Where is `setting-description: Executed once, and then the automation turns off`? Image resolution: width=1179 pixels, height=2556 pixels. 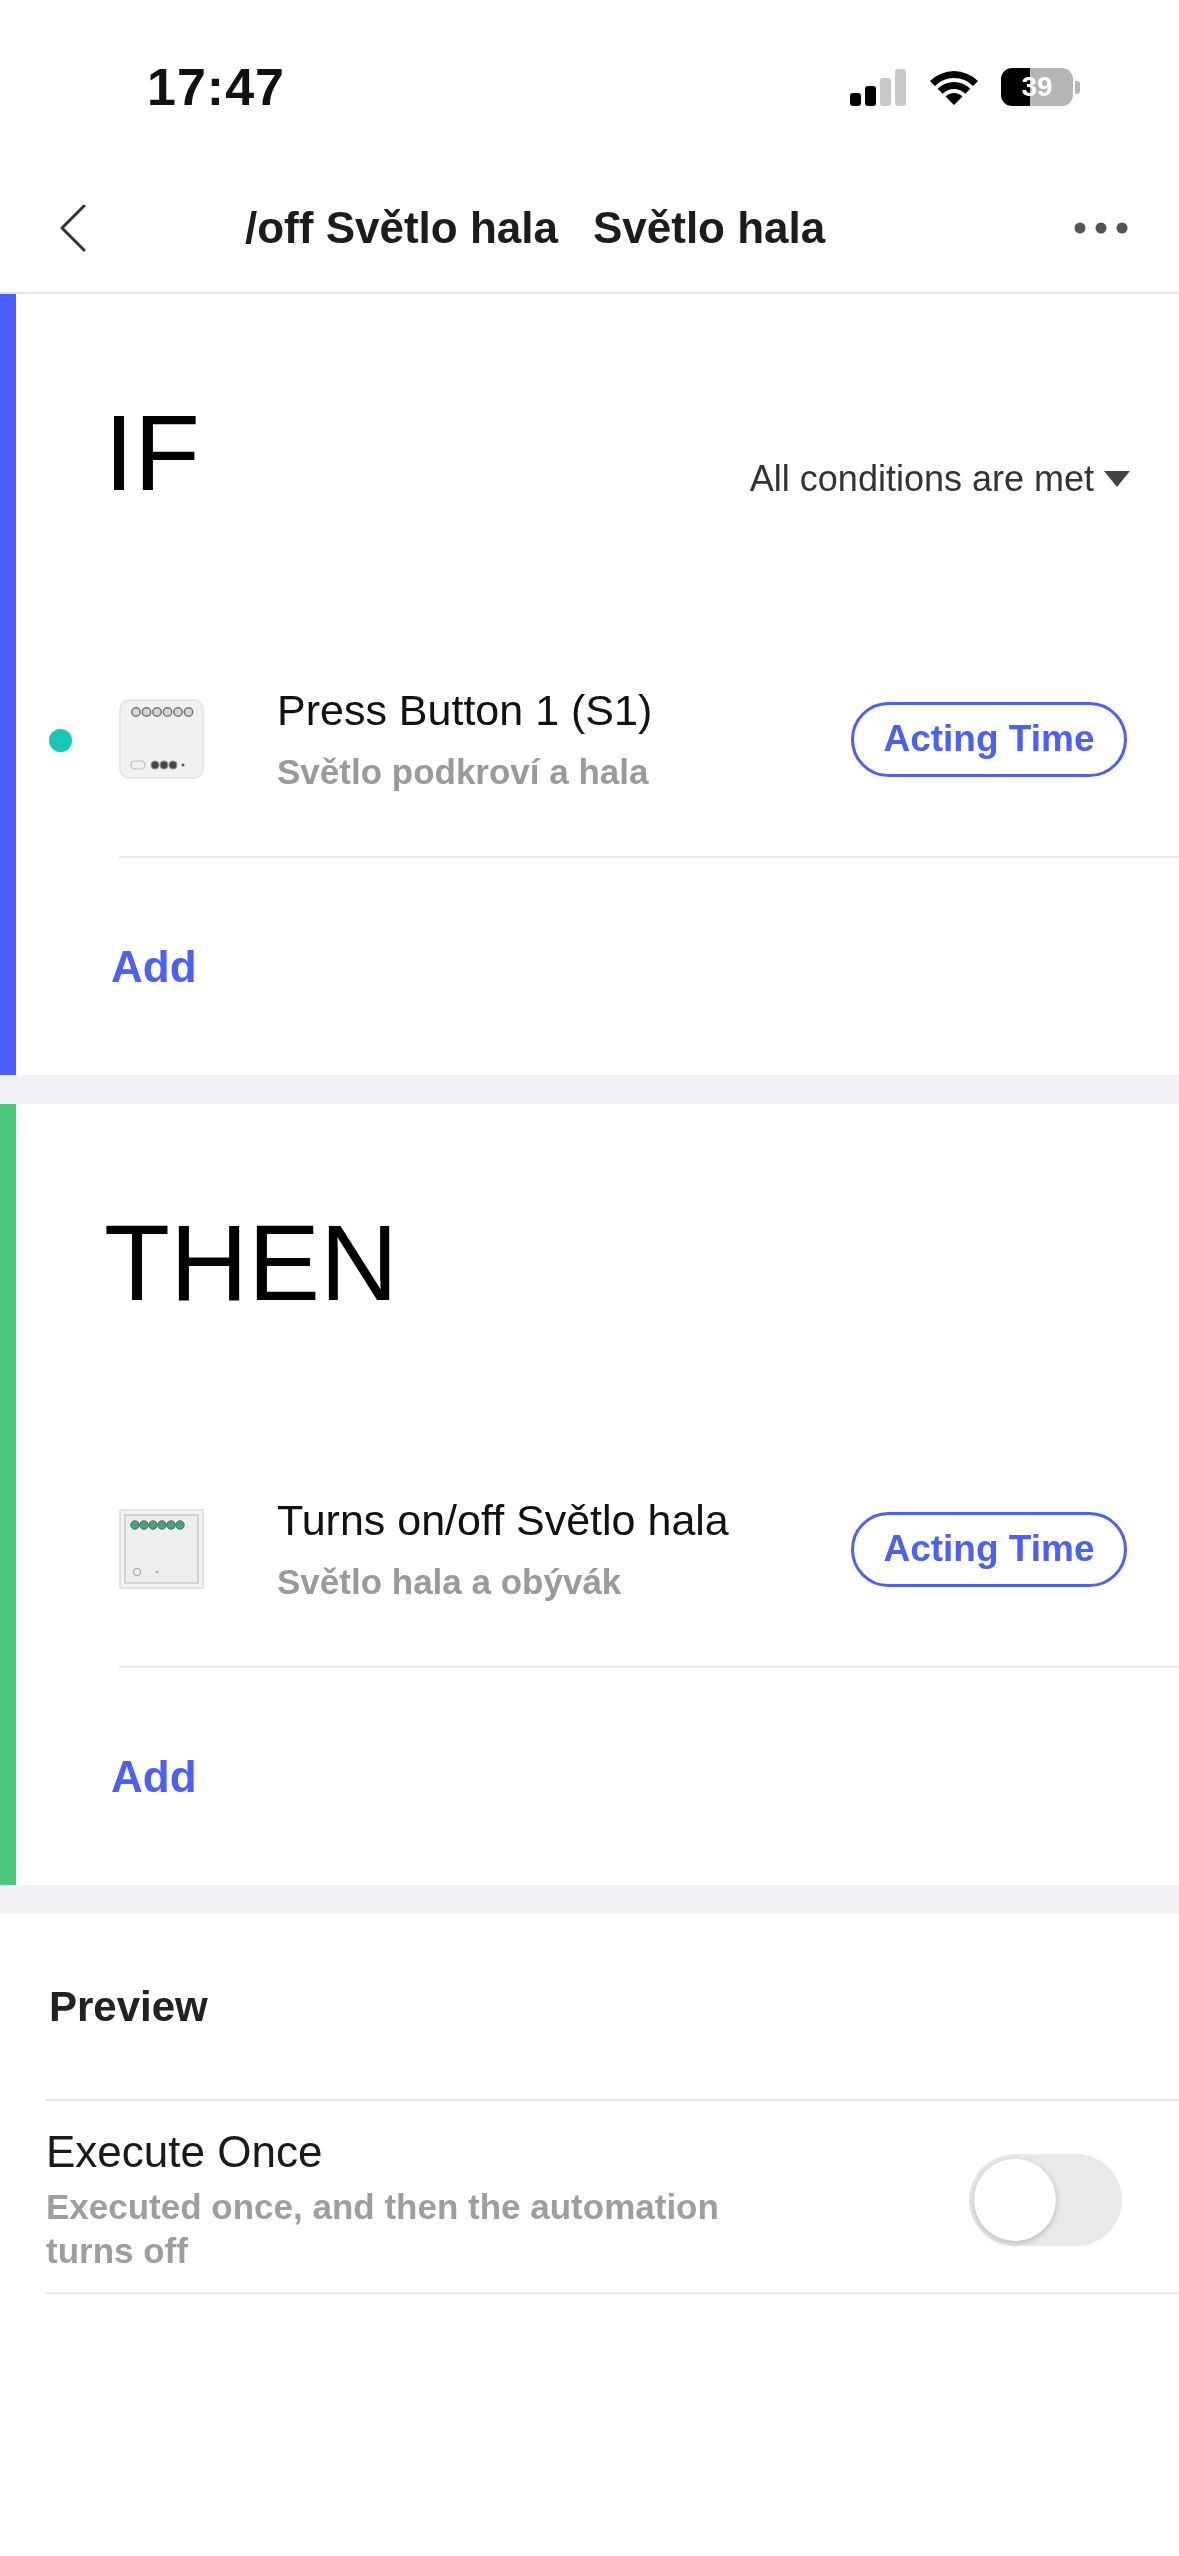
setting-description: Executed once, and then the automation turns off is located at coordinates (383, 2229).